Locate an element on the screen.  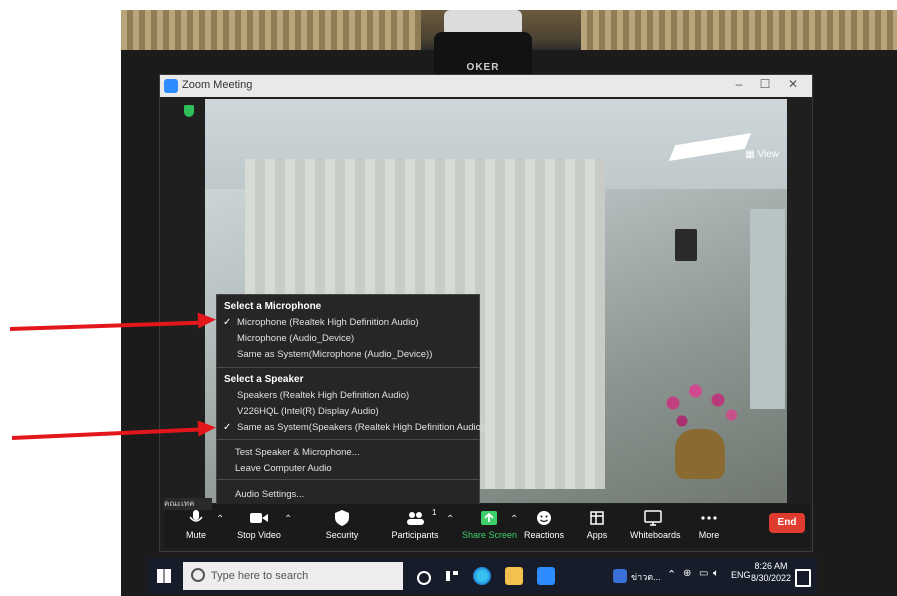
video-options-chevron-icon: ⌃ is located at coordinates (288, 519).